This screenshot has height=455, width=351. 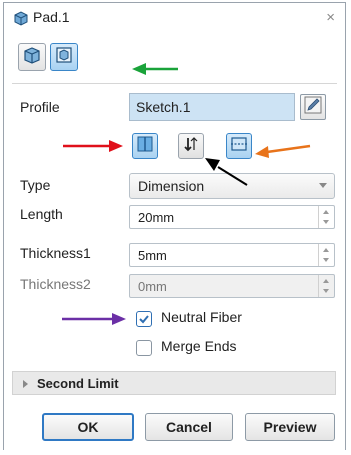 What do you see at coordinates (94, 319) in the screenshot?
I see `purple-arrow` at bounding box center [94, 319].